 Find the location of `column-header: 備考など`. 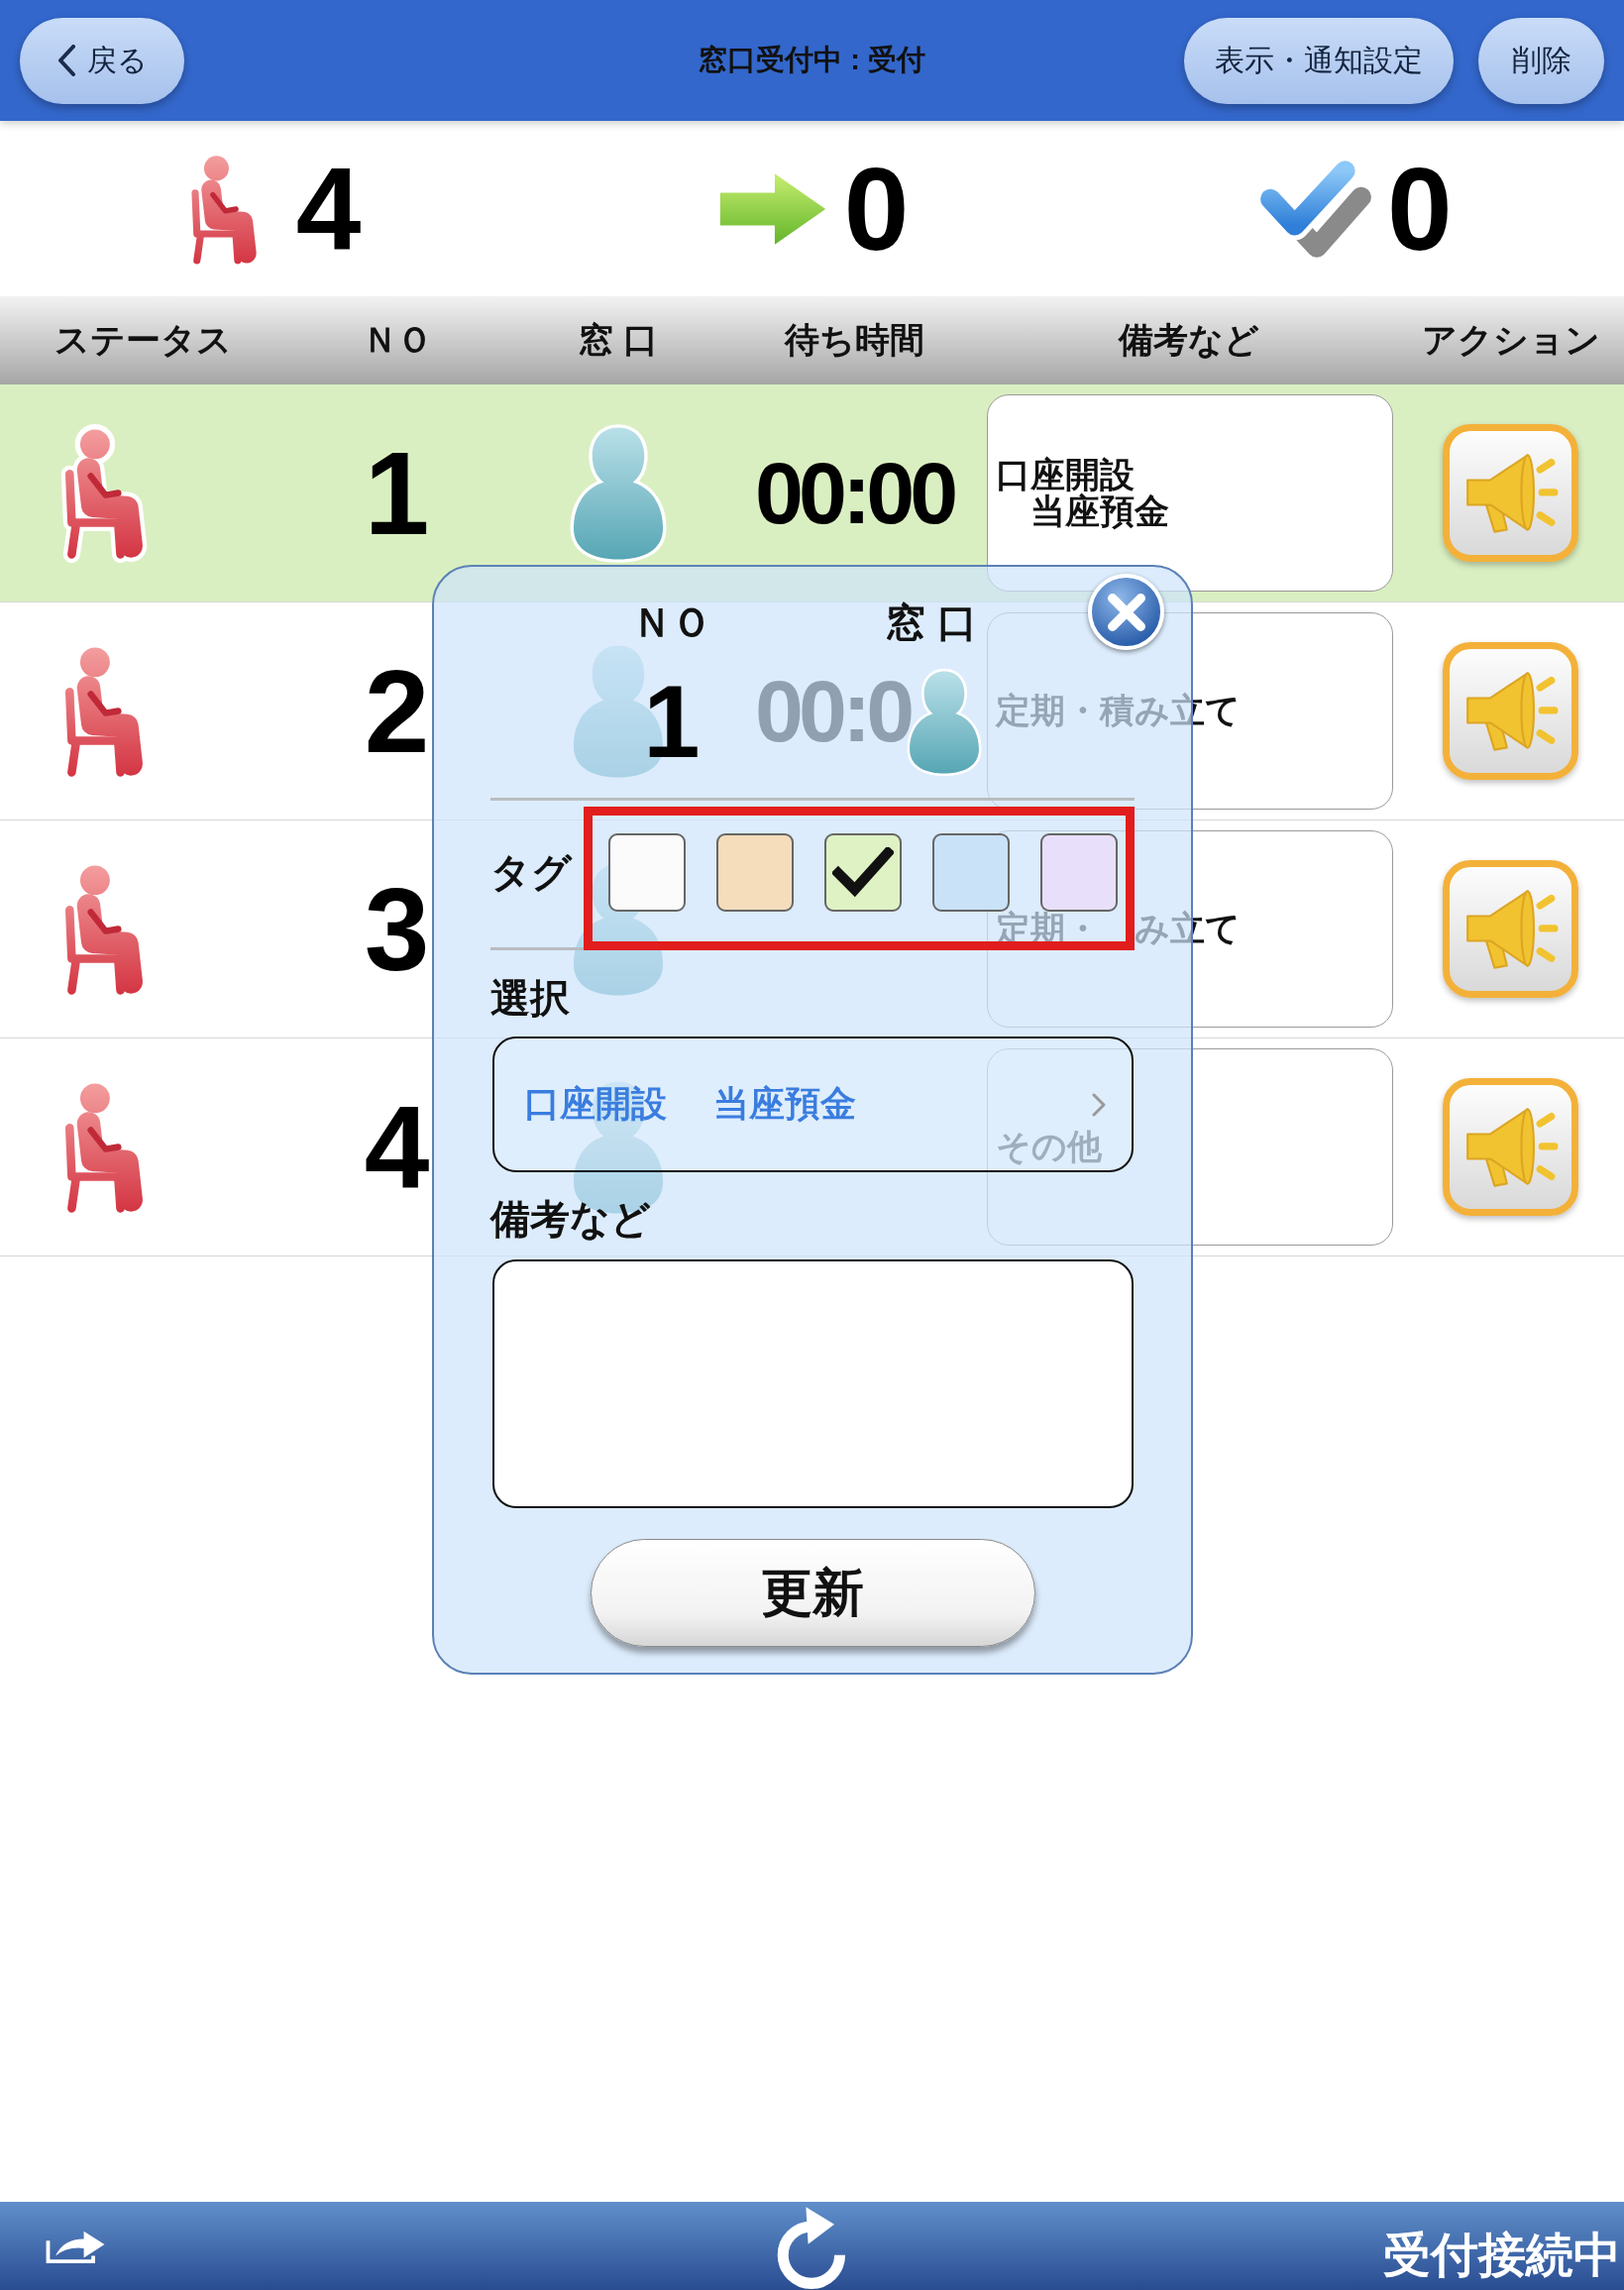

column-header: 備考など is located at coordinates (1189, 340).